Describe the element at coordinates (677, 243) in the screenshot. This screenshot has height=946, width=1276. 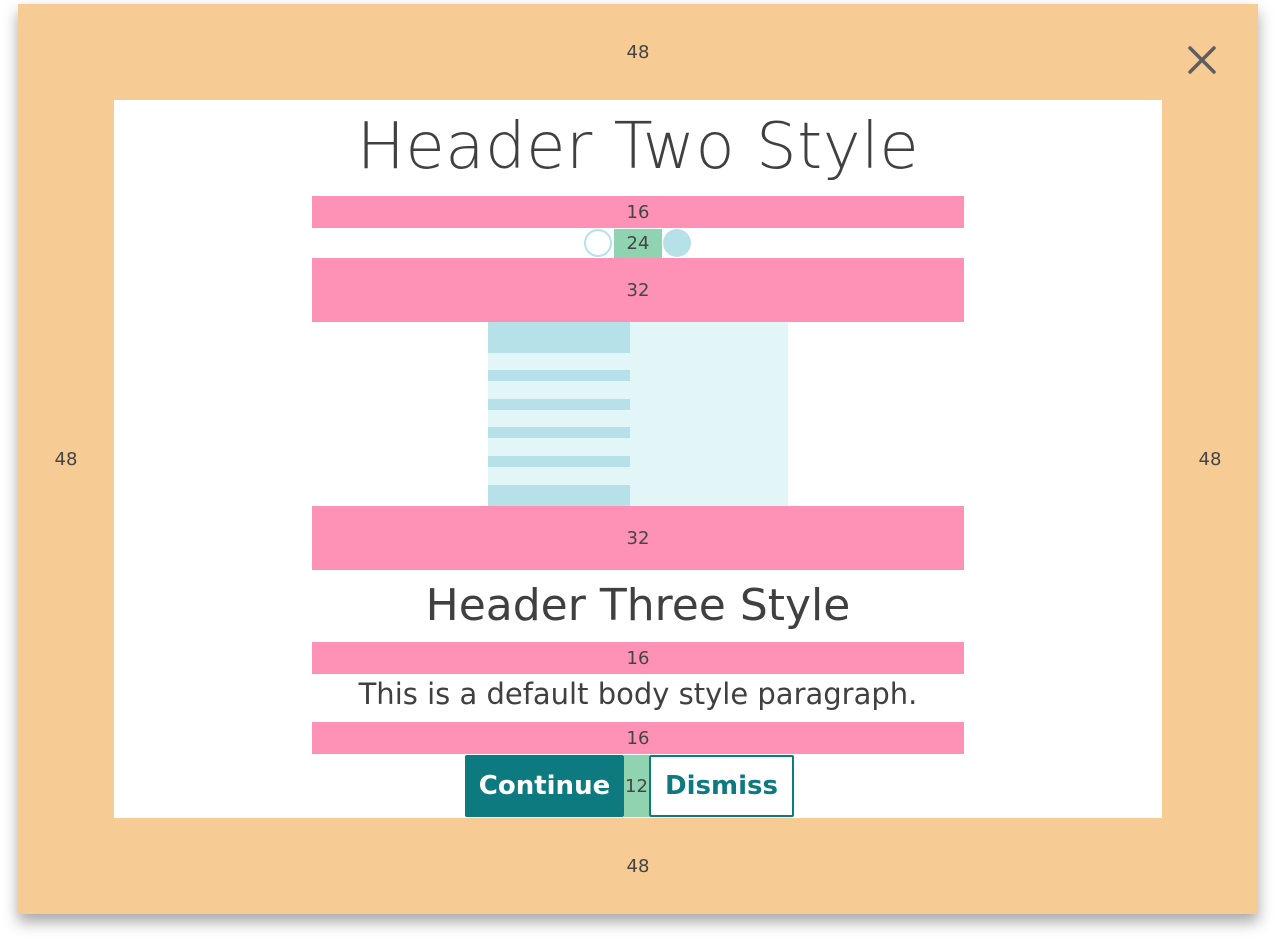
I see `carousel-dot-active` at that location.